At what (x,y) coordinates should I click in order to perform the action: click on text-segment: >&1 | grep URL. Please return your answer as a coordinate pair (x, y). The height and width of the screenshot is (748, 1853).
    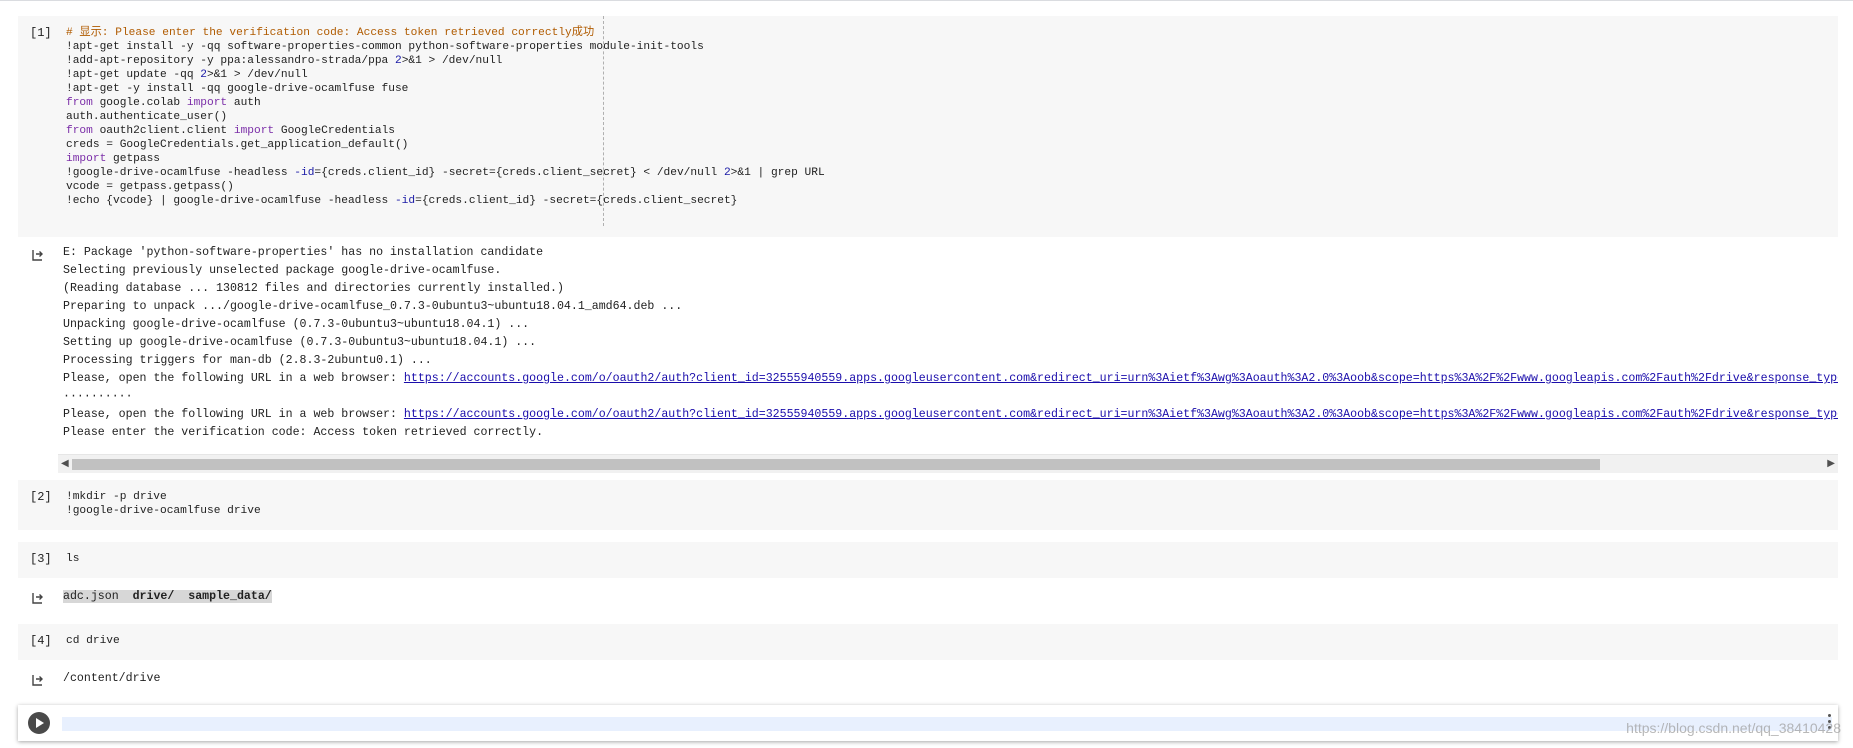
    Looking at the image, I should click on (777, 173).